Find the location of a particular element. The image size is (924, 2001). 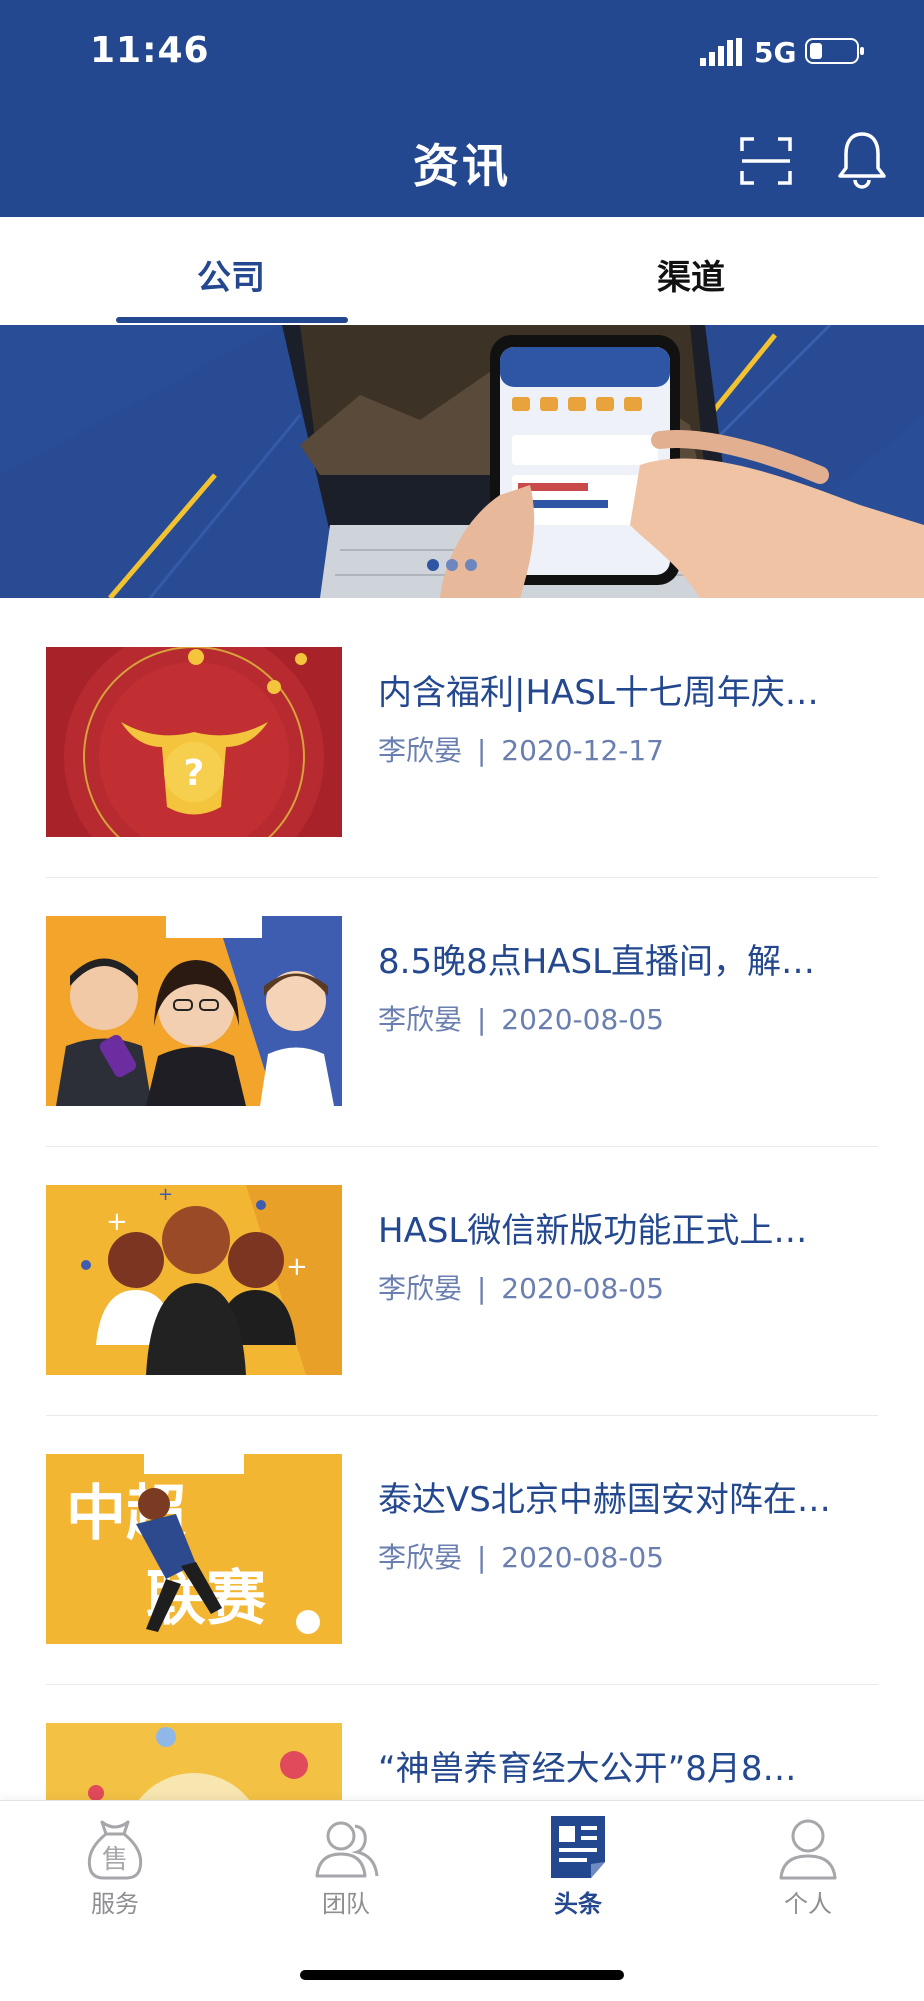

article-thumbnail is located at coordinates (194, 1011).